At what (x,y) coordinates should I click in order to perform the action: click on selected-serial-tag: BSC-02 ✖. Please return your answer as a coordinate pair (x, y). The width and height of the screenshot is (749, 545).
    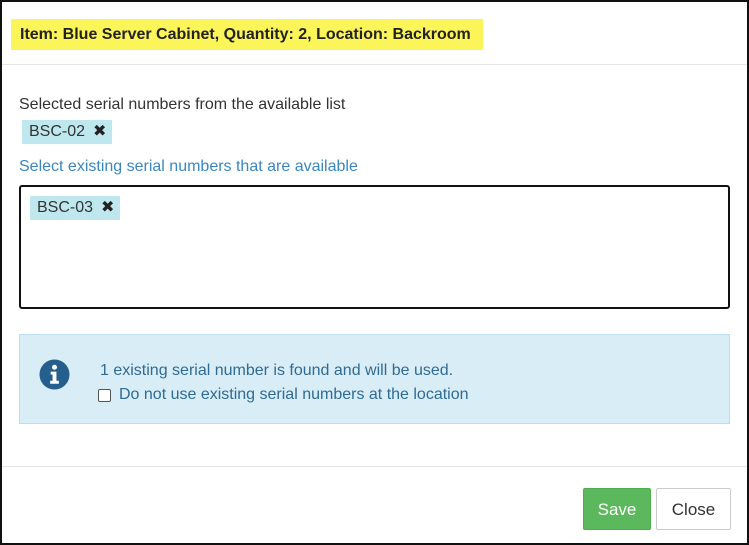
    Looking at the image, I should click on (67, 132).